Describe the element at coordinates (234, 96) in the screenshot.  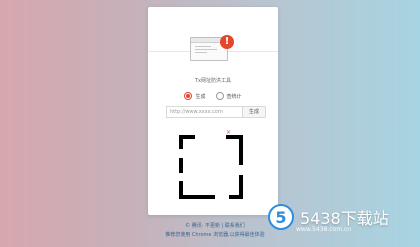
I see `mode-stats-label: 查统计` at that location.